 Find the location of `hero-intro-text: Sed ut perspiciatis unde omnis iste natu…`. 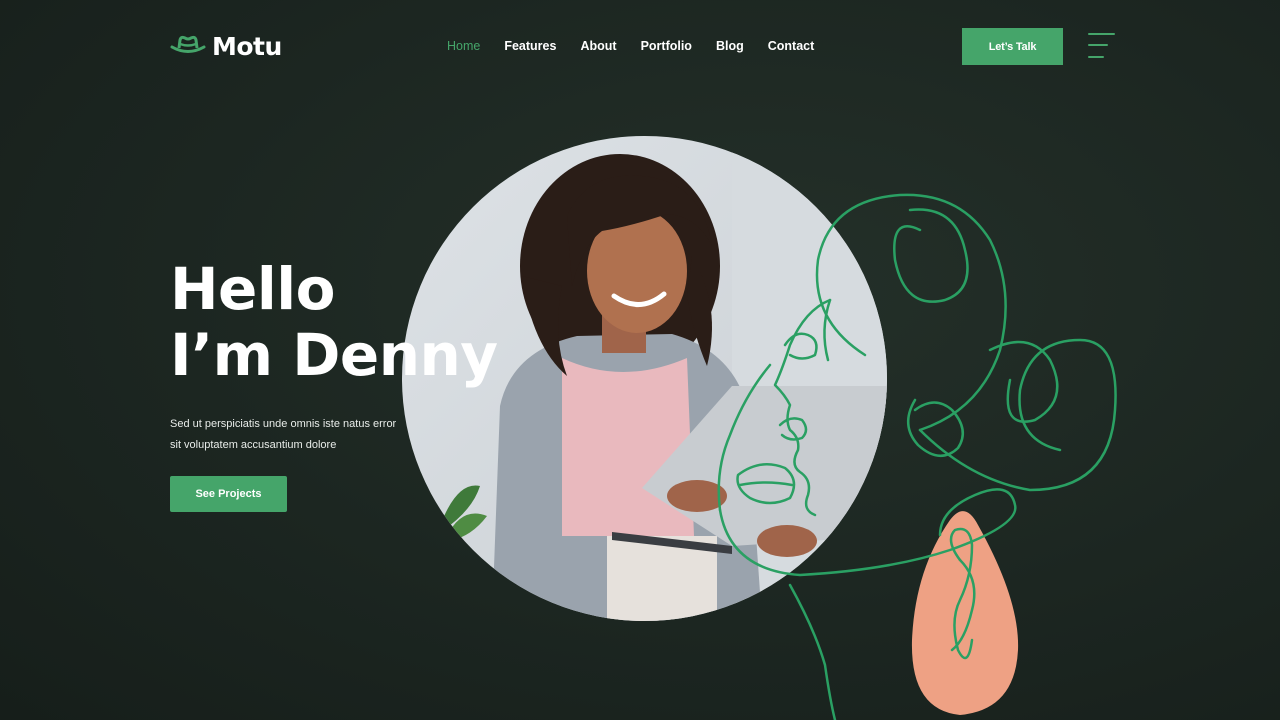

hero-intro-text: Sed ut perspiciatis unde omnis iste natu… is located at coordinates (290, 435).